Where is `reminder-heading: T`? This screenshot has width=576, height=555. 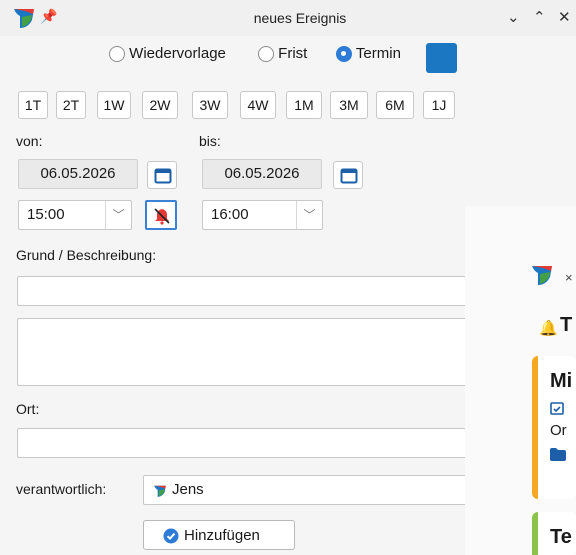 reminder-heading: T is located at coordinates (566, 325).